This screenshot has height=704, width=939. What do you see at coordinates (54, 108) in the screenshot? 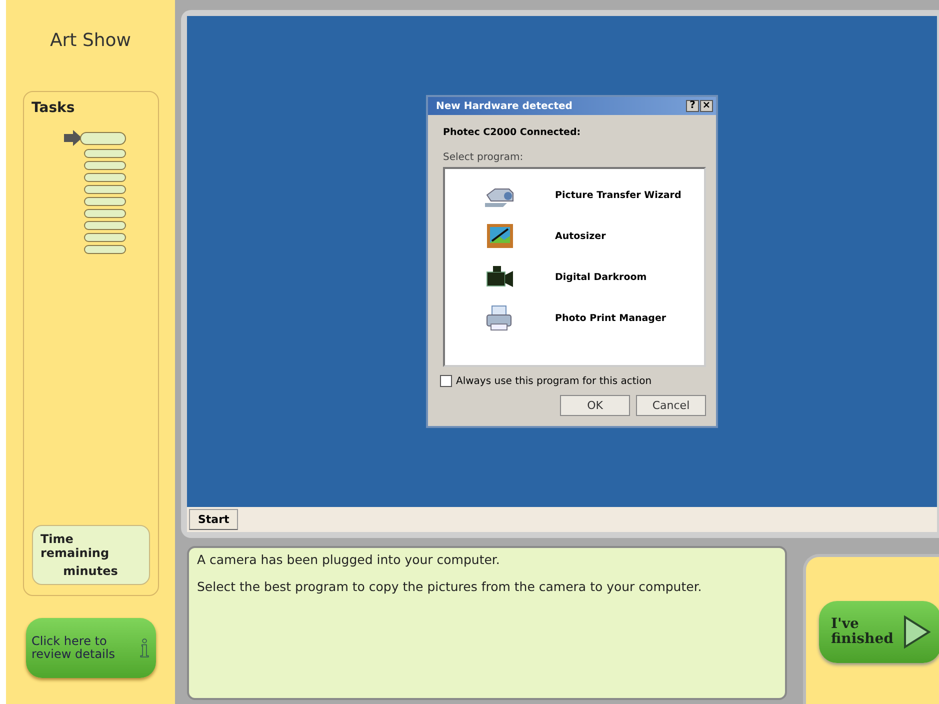
I see `tasks-label: Tasks` at bounding box center [54, 108].